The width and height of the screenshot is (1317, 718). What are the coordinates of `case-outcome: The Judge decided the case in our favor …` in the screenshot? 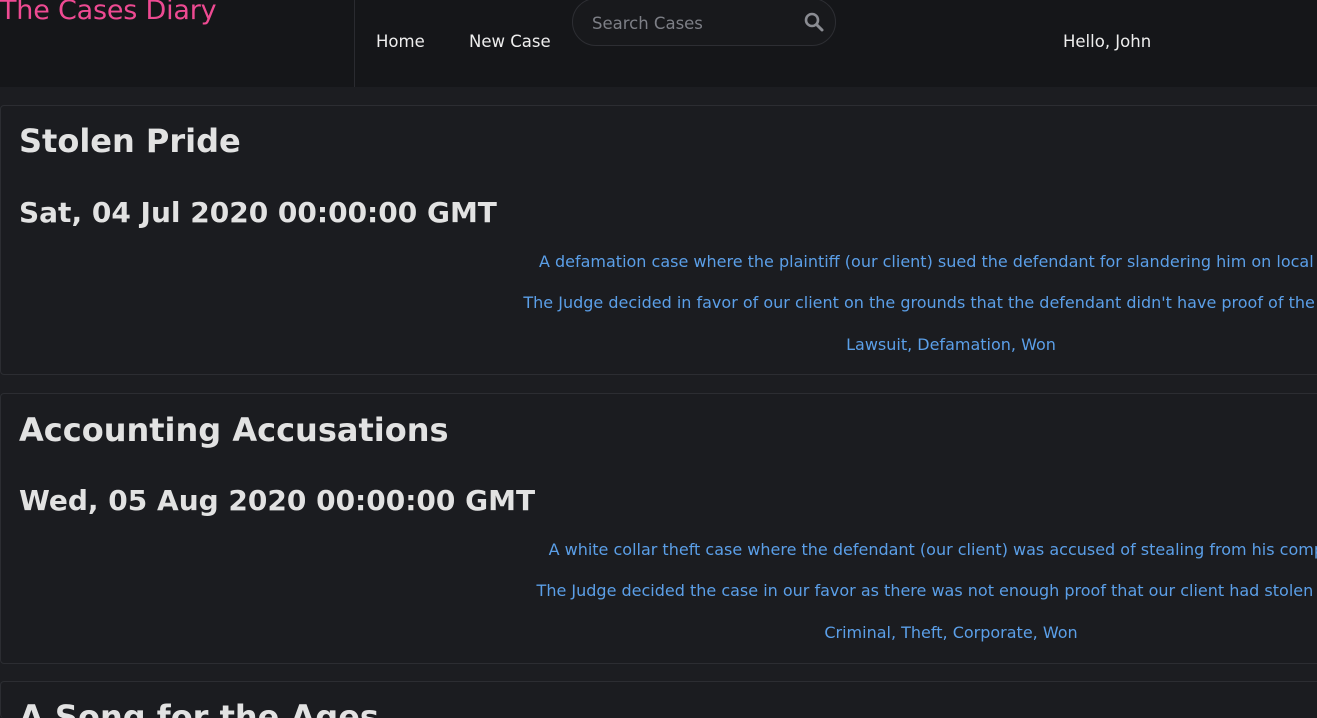 It's located at (926, 590).